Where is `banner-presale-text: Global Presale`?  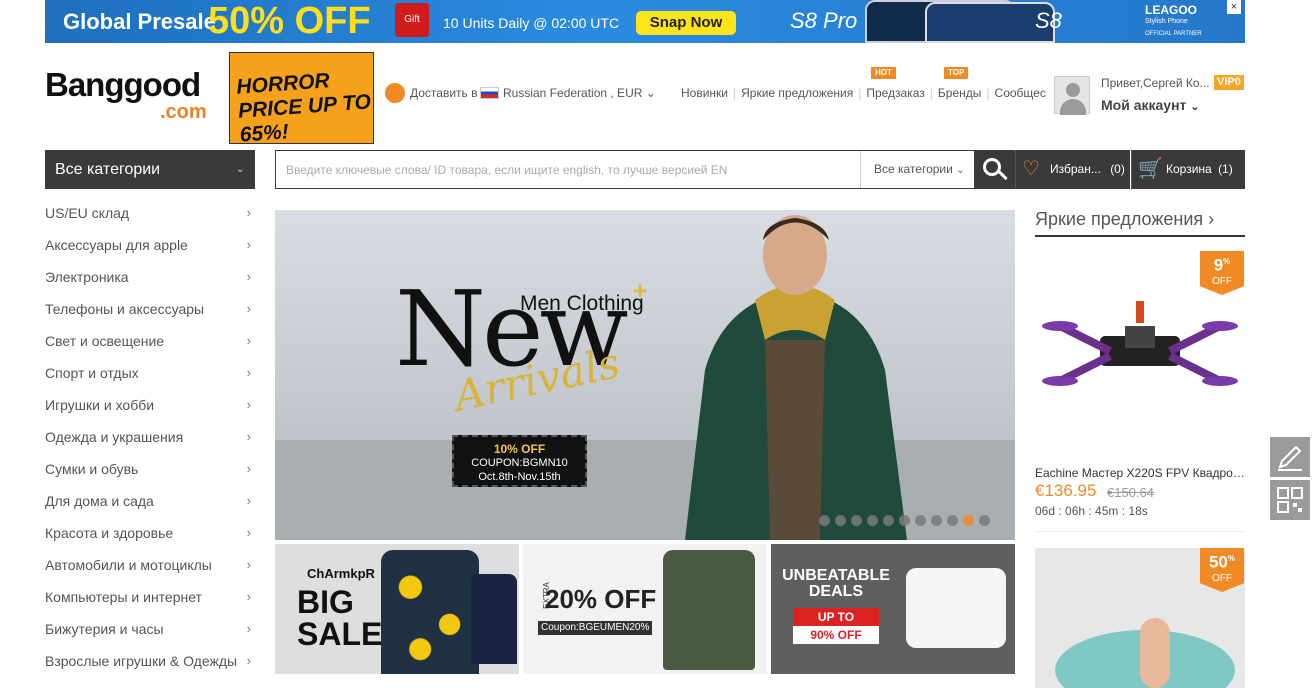
banner-presale-text: Global Presale is located at coordinates (139, 21).